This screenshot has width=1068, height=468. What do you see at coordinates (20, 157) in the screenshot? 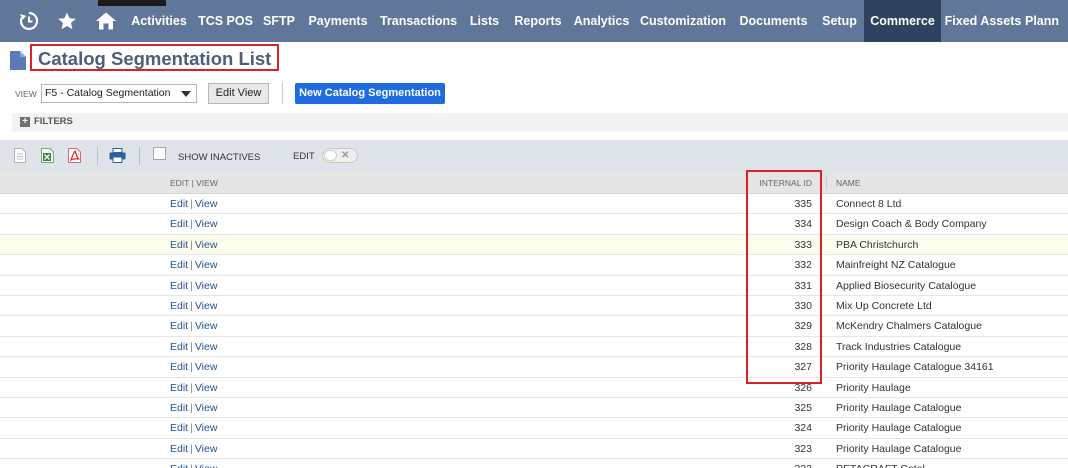
I see `export-csv-icon` at bounding box center [20, 157].